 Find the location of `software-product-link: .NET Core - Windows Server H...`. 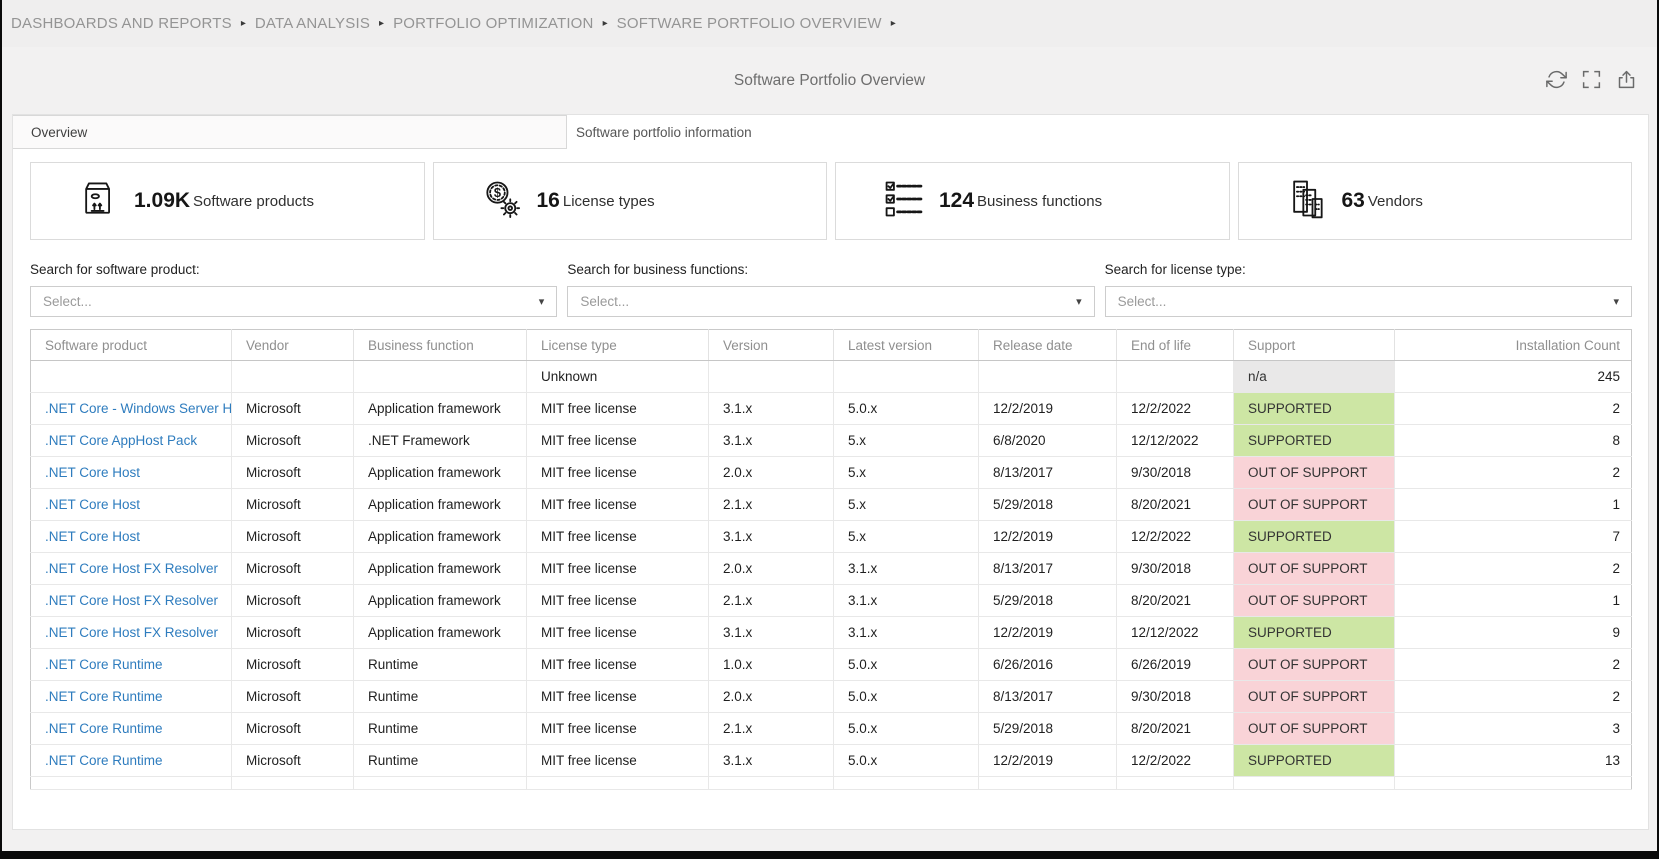

software-product-link: .NET Core - Windows Server H... is located at coordinates (138, 408).